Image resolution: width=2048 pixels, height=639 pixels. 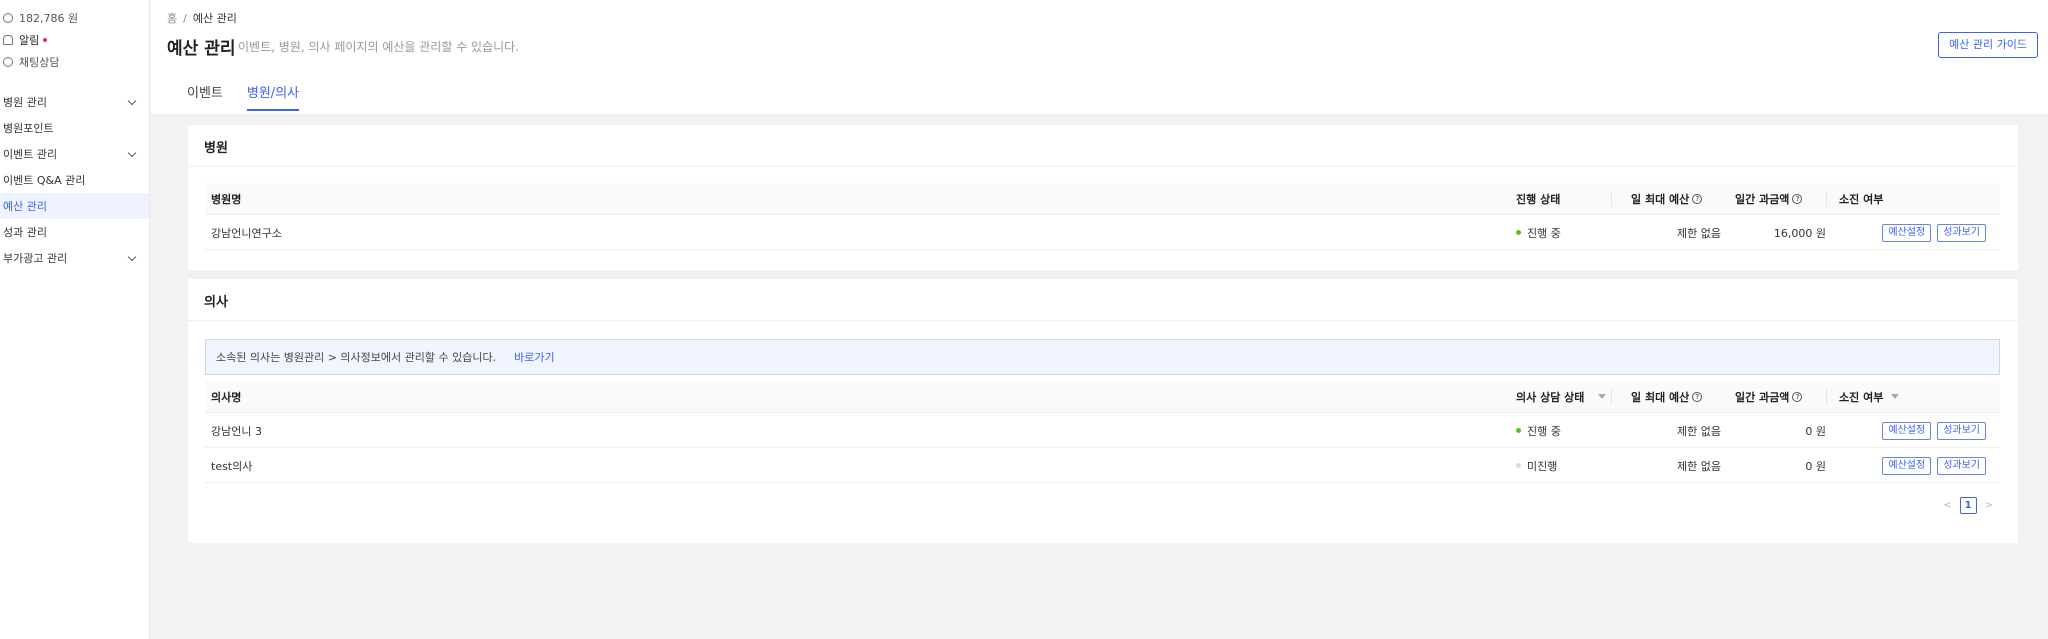 What do you see at coordinates (44, 180) in the screenshot?
I see `sidebar-item-label: 이벤트 Q&A 관리` at bounding box center [44, 180].